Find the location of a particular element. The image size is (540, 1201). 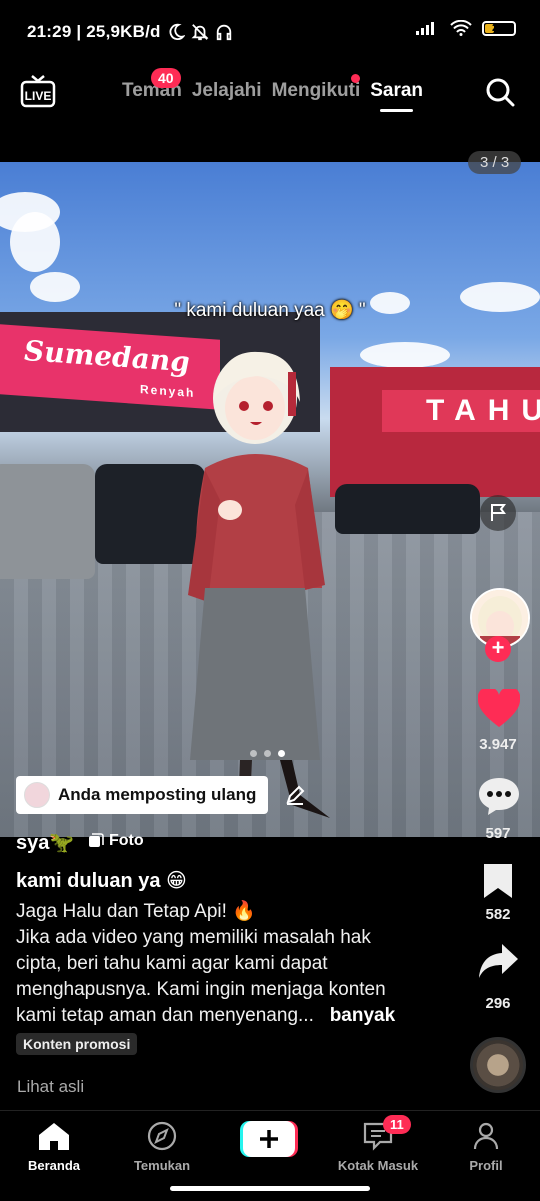

carousel-dot-active is located at coordinates (281, 753).